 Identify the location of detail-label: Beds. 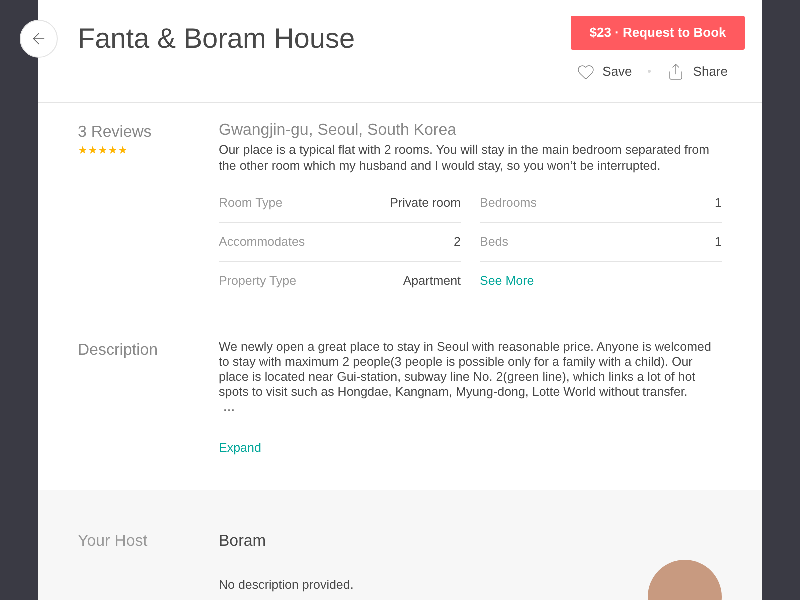
(494, 242).